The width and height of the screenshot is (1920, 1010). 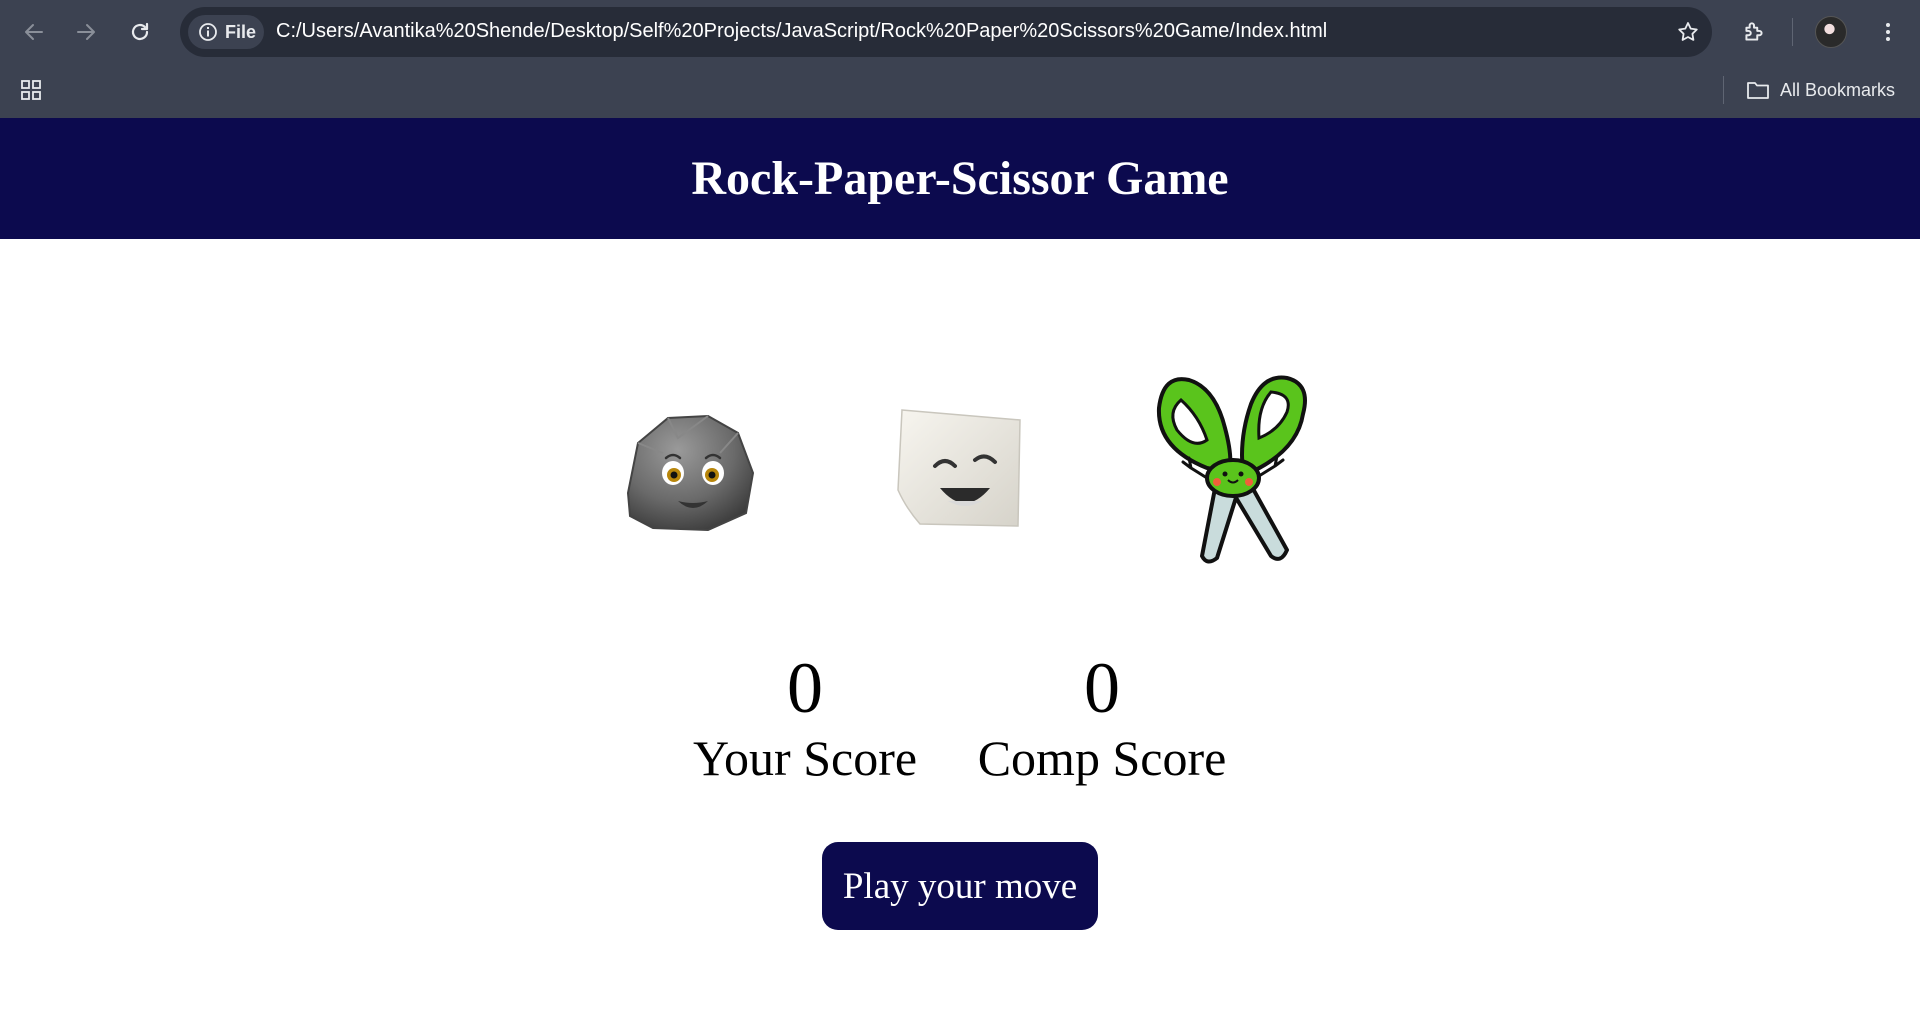 I want to click on comp-score-box: 0 Comp Score, so click(x=1102, y=718).